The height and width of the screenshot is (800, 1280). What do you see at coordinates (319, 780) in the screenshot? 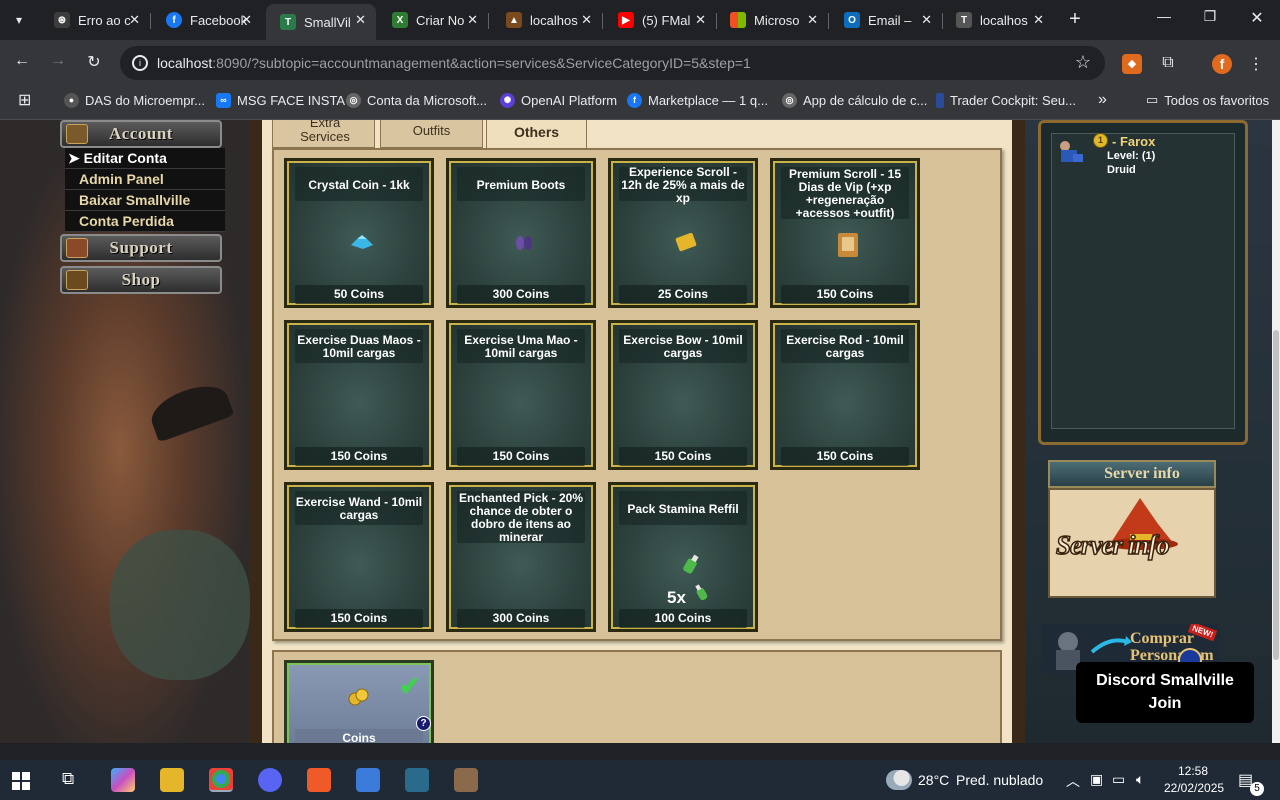
I see `xampp-icon` at bounding box center [319, 780].